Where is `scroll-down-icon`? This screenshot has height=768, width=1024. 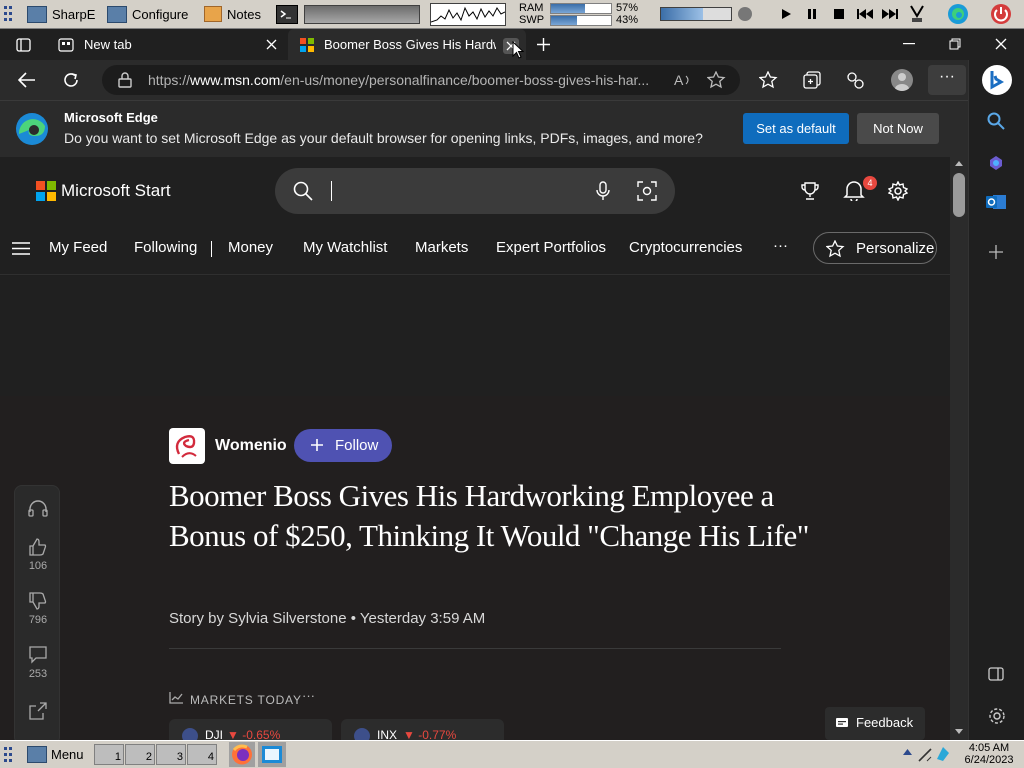 scroll-down-icon is located at coordinates (959, 731).